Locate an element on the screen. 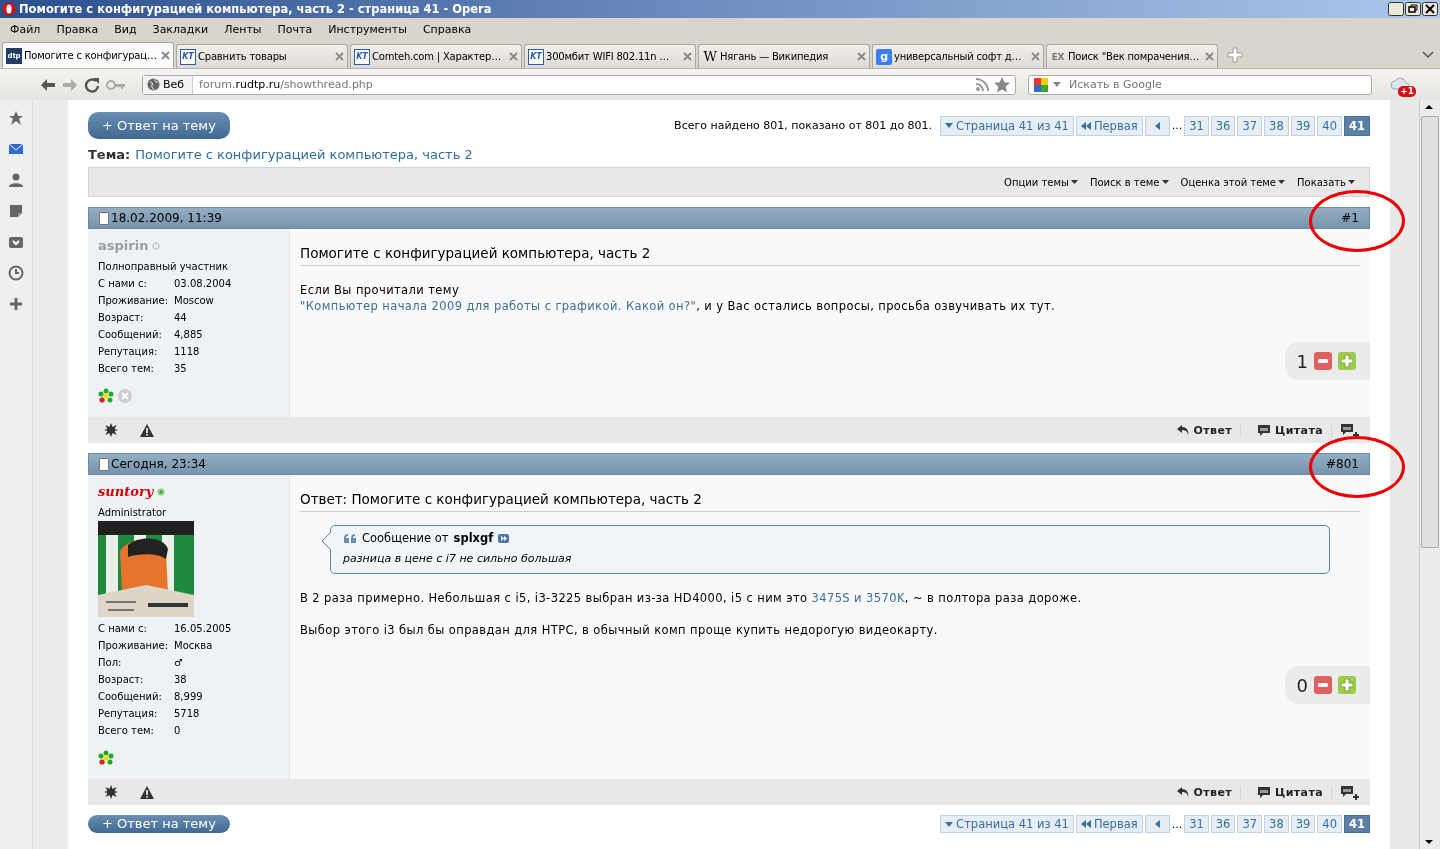 The height and width of the screenshot is (849, 1440). browser-tab: W Нягань — Википедия is located at coordinates (784, 56).